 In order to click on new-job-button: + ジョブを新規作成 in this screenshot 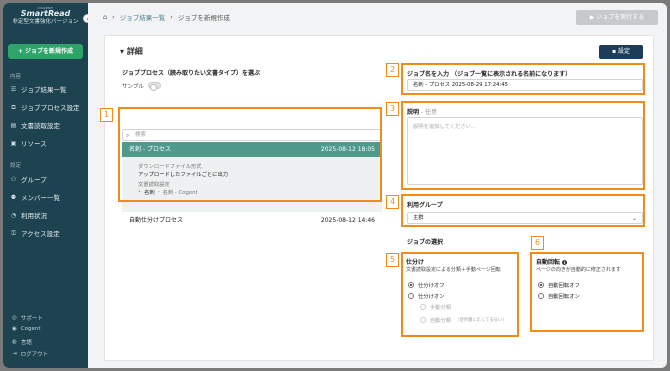, I will do `click(45, 51)`.